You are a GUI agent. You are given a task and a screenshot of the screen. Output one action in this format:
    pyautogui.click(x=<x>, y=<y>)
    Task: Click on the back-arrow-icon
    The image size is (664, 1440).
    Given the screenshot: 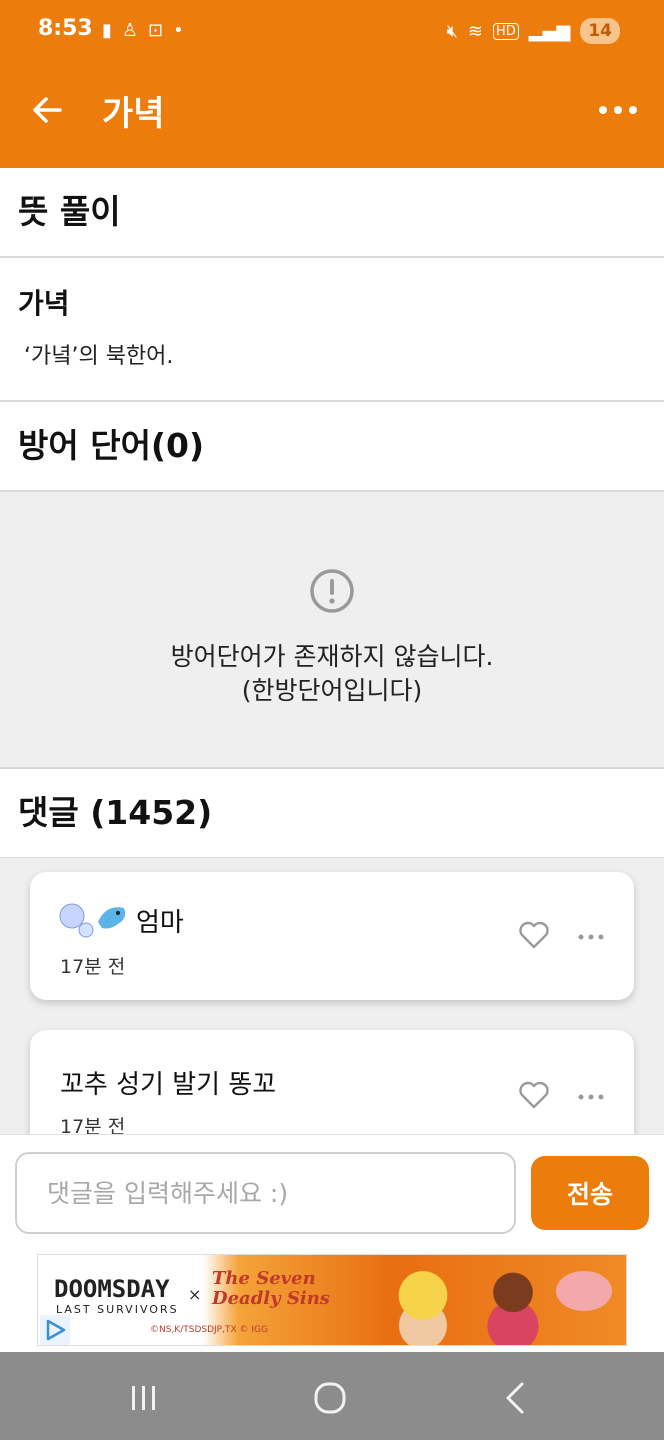 What is the action you would take?
    pyautogui.click(x=48, y=110)
    